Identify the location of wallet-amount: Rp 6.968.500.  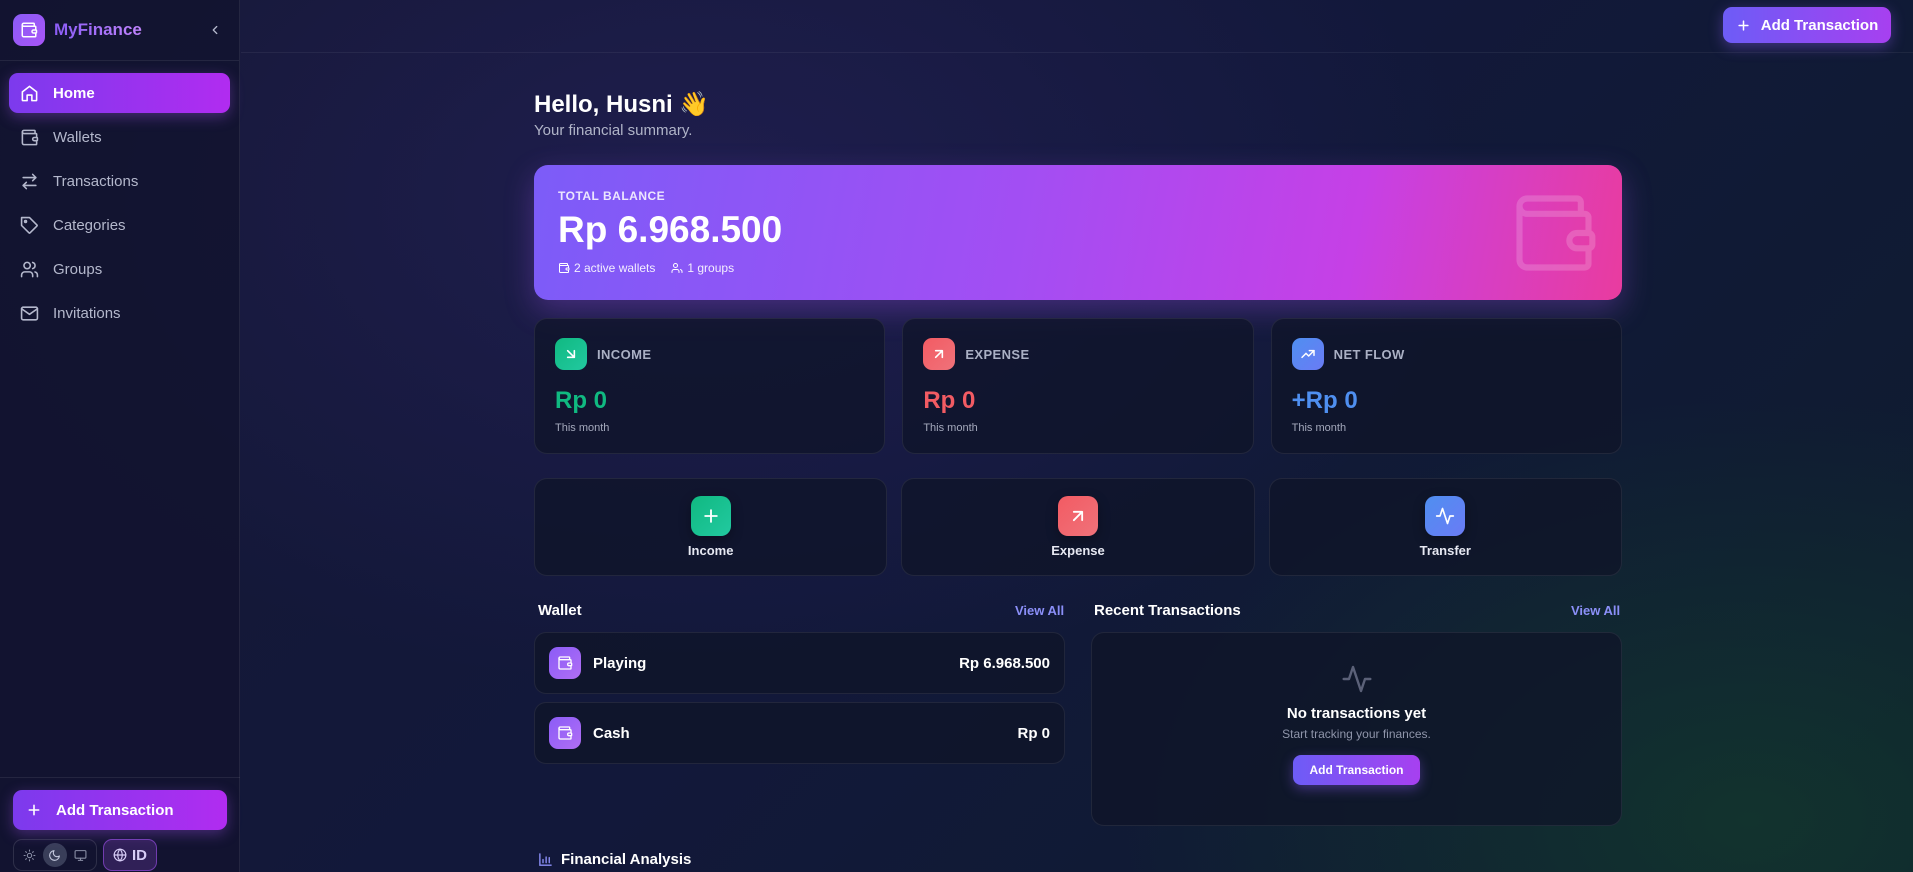
(1004, 663).